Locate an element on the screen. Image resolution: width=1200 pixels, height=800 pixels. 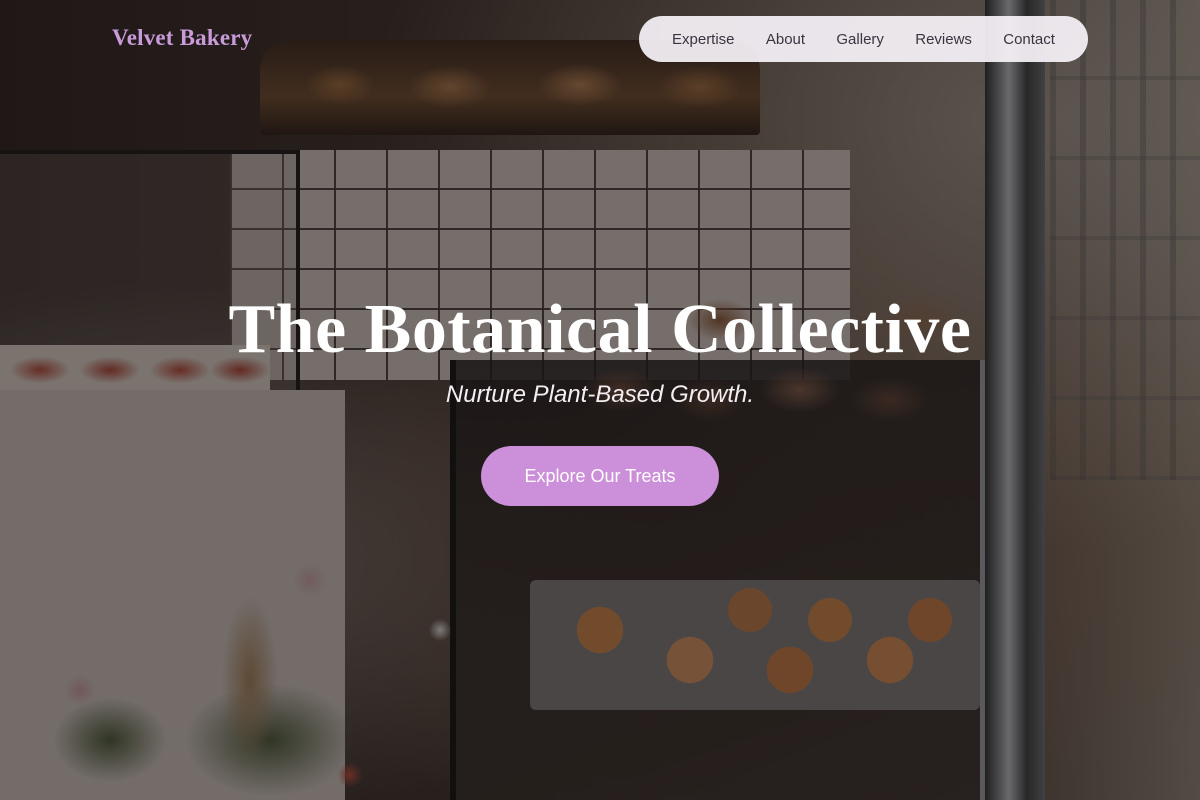
hero-subtitle: Nurture Plant-Based Growth. is located at coordinates (600, 394).